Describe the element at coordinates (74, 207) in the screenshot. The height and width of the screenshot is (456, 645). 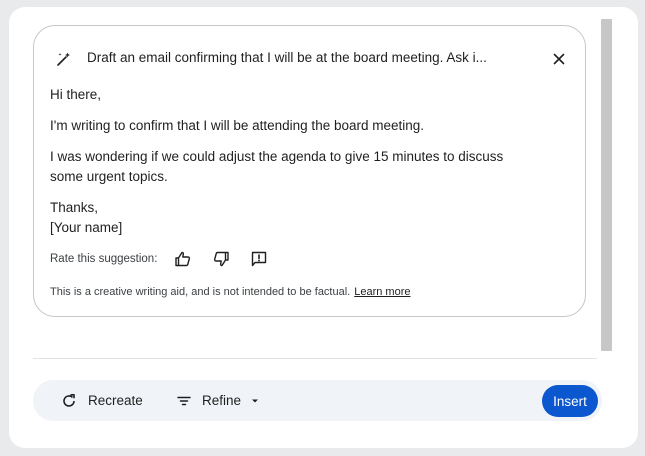
I see `email-signoff: Thanks,` at that location.